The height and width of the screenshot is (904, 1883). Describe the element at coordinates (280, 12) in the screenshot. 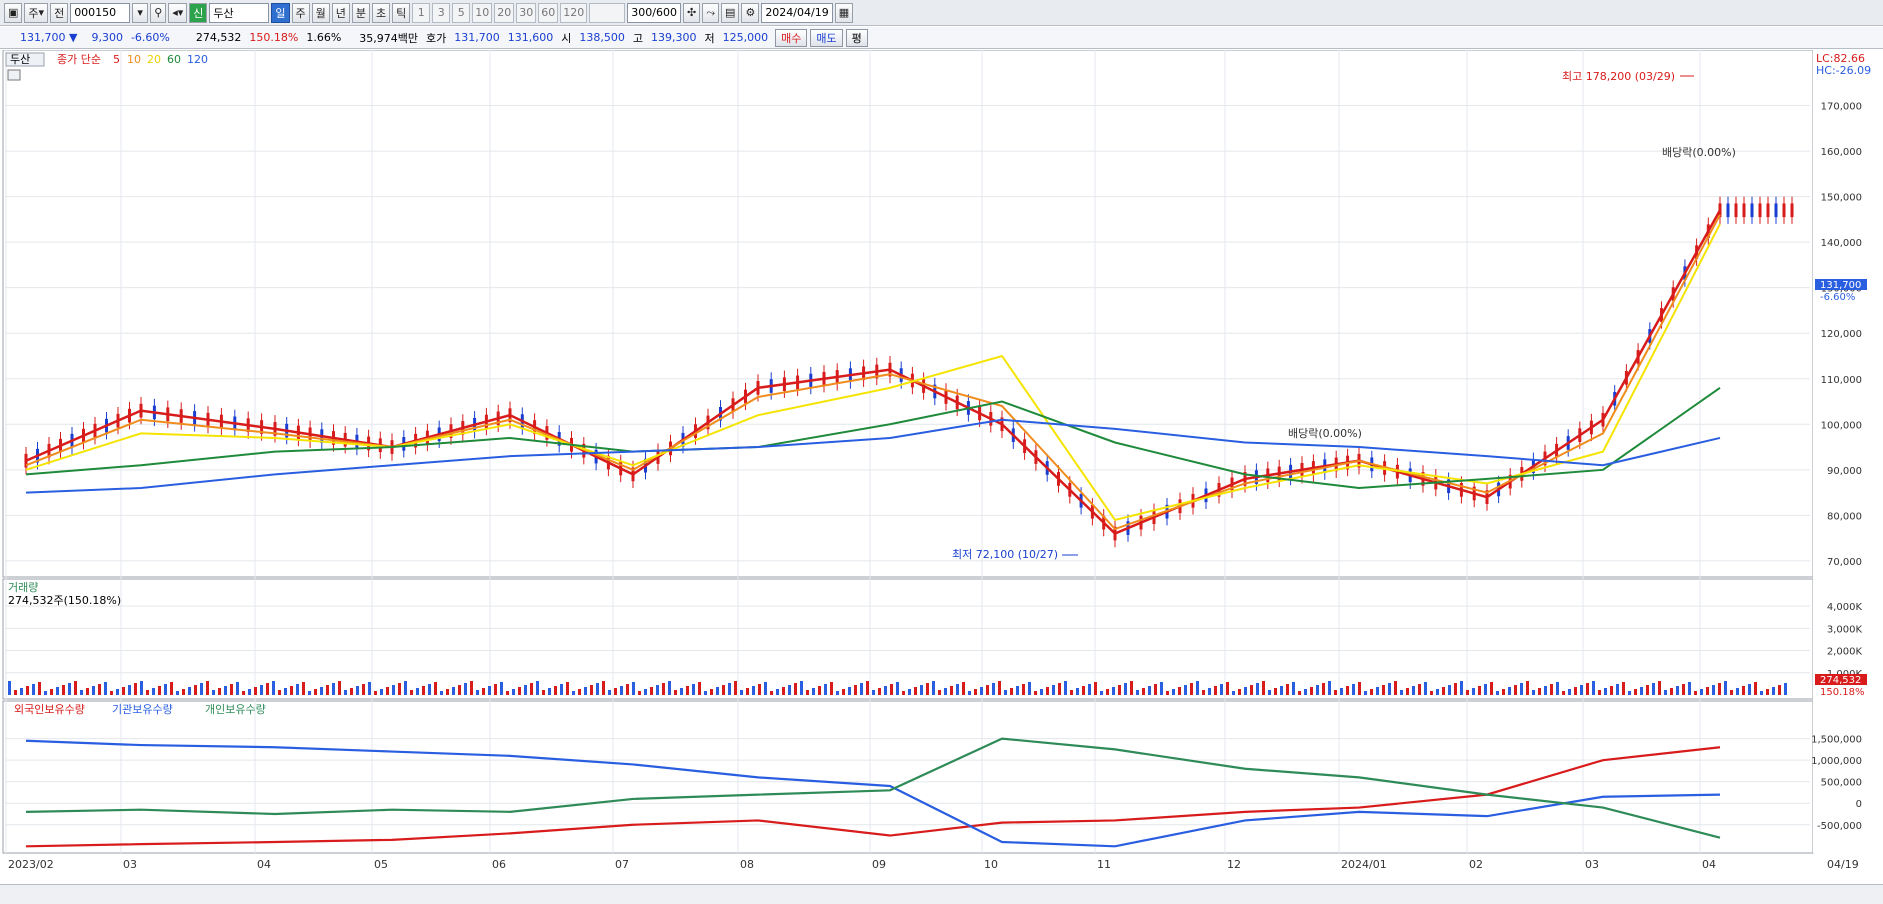

I see `period-day: 일` at that location.